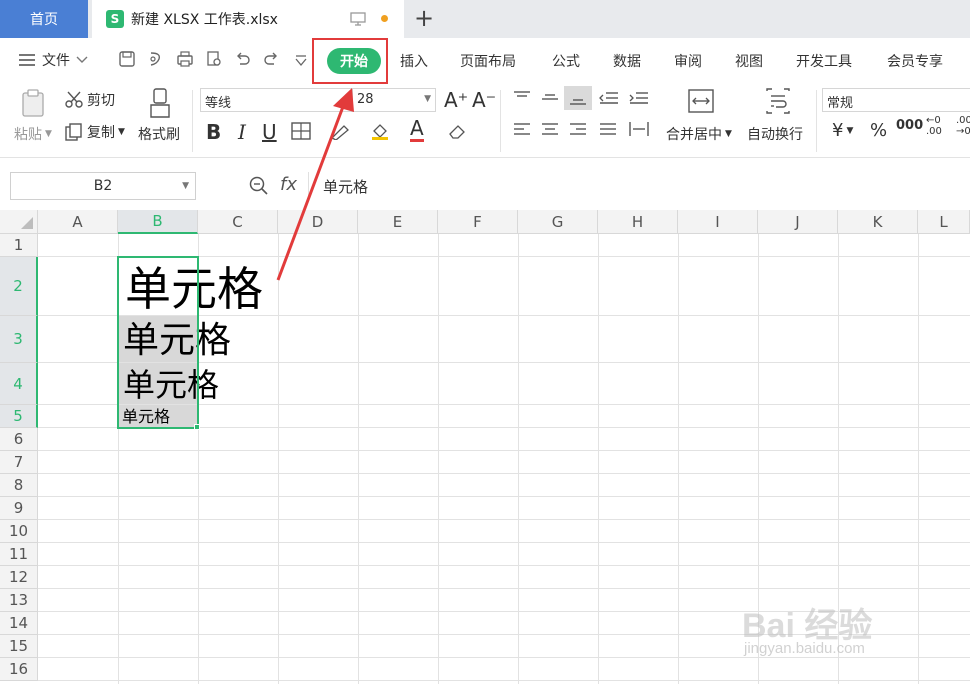  What do you see at coordinates (878, 222) in the screenshot?
I see `column-header-k: K` at bounding box center [878, 222].